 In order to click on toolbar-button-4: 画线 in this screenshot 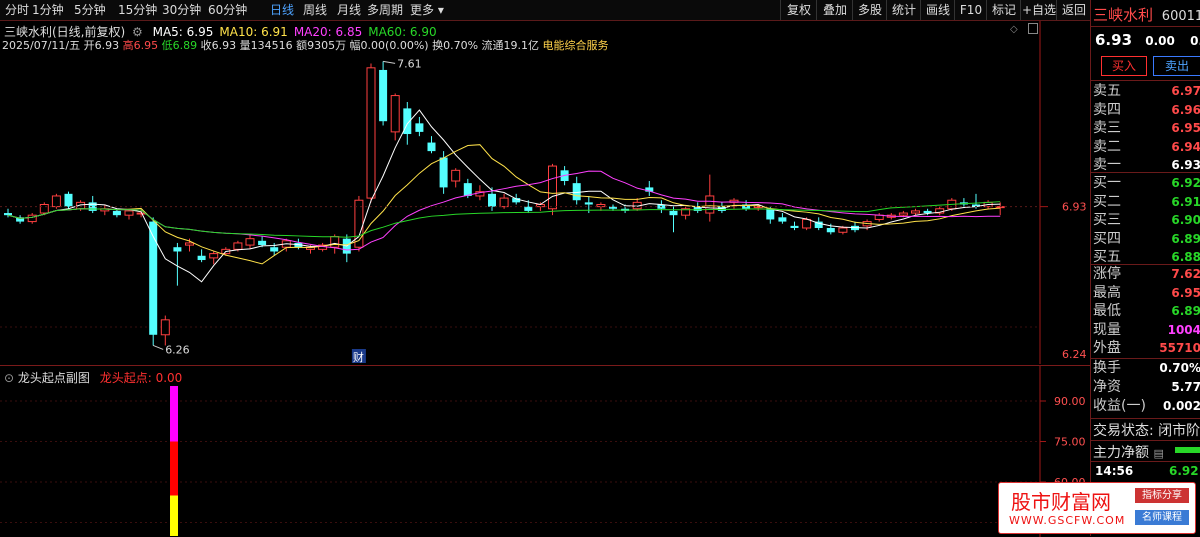, I will do `click(937, 10)`.